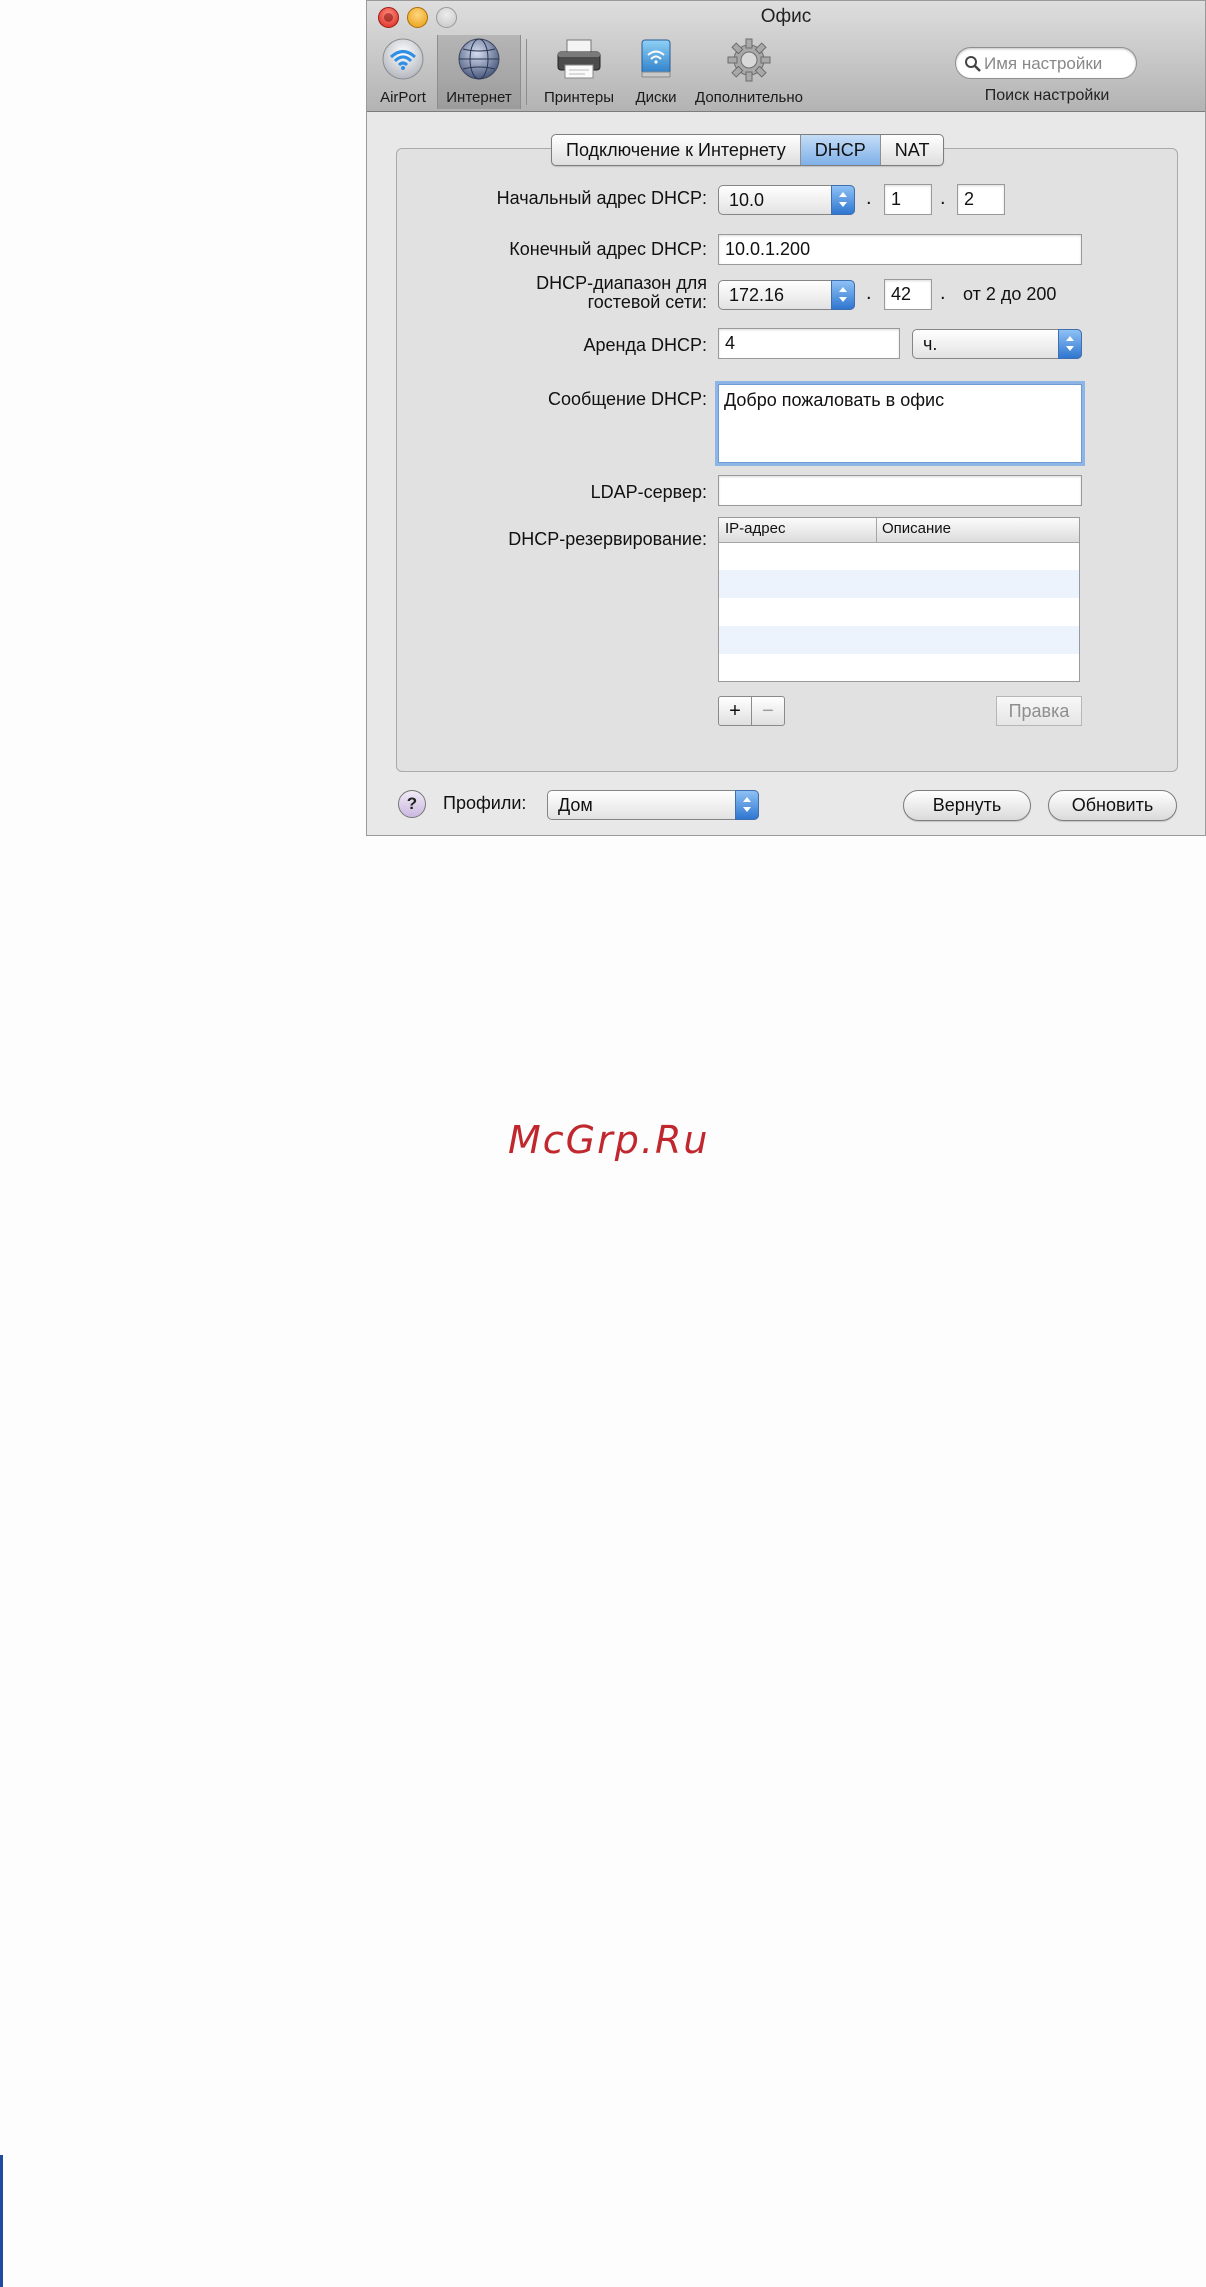  I want to click on search-icon, so click(973, 66).